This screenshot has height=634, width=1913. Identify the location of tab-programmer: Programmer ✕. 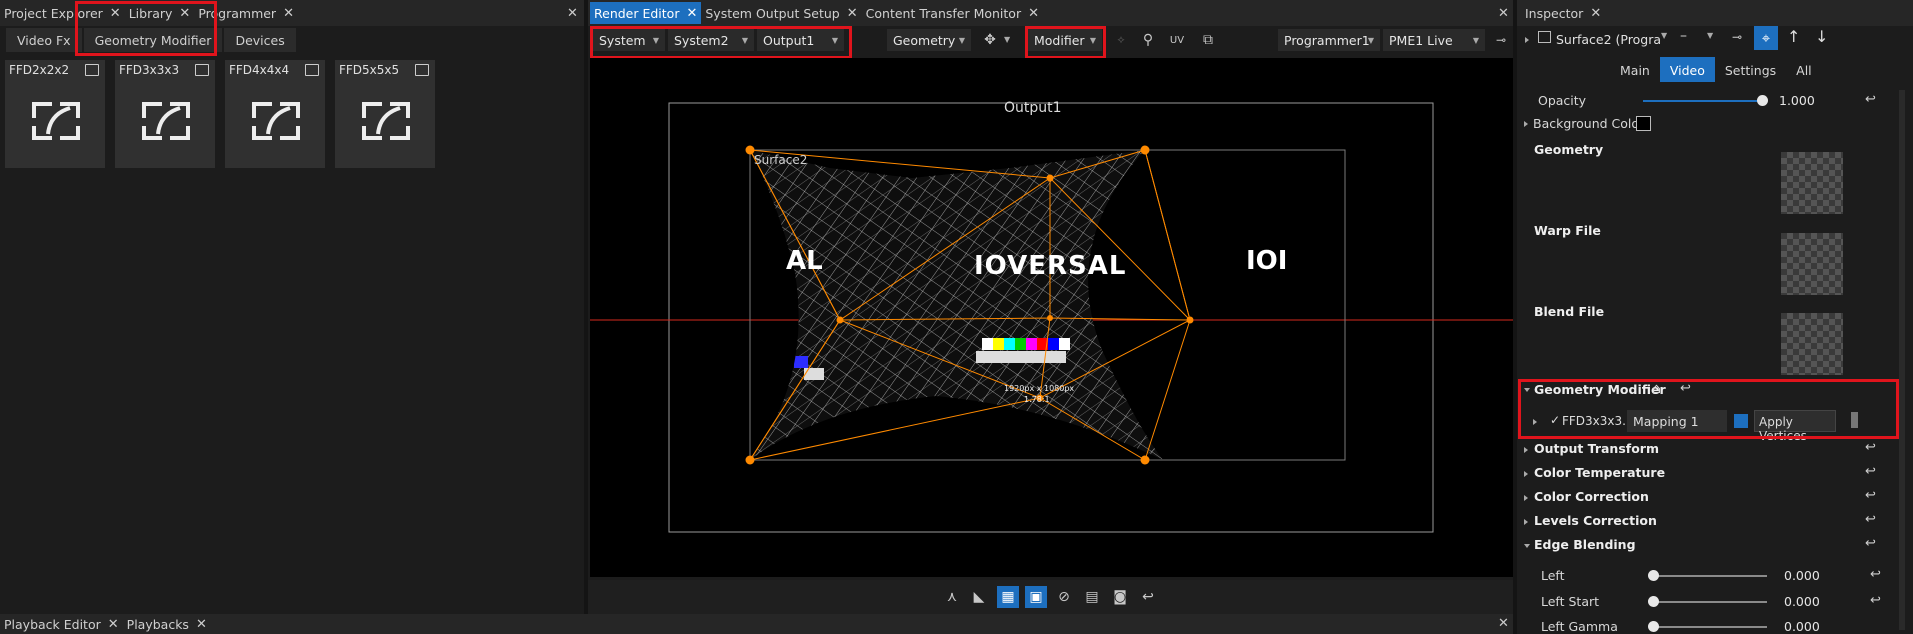
(246, 13).